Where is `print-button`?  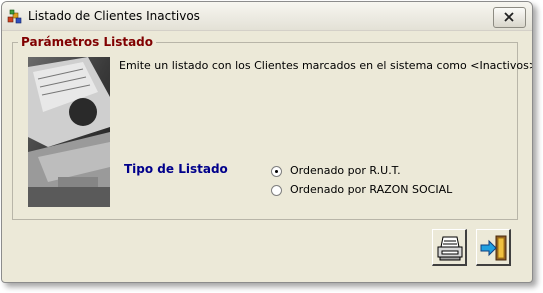
print-button is located at coordinates (449, 247).